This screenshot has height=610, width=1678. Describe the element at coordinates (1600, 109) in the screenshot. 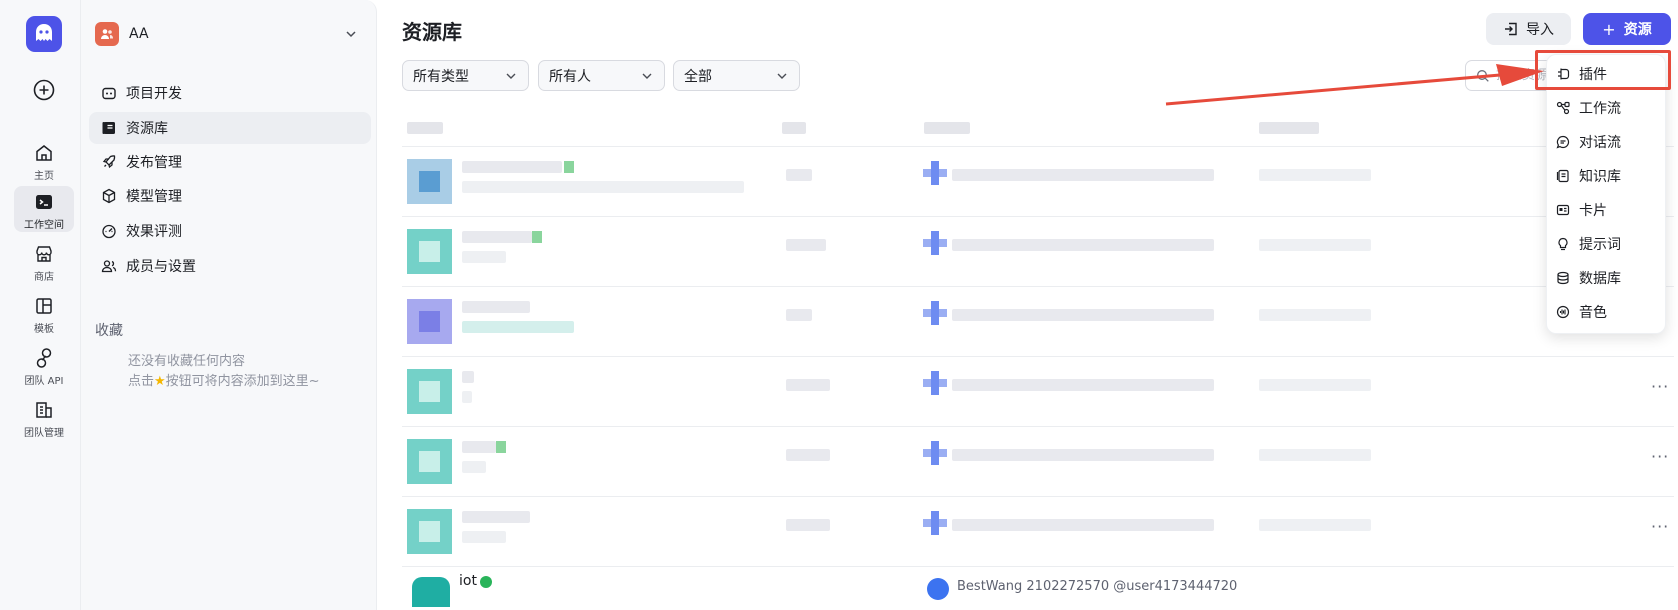

I see `menu-label: 工作流` at that location.